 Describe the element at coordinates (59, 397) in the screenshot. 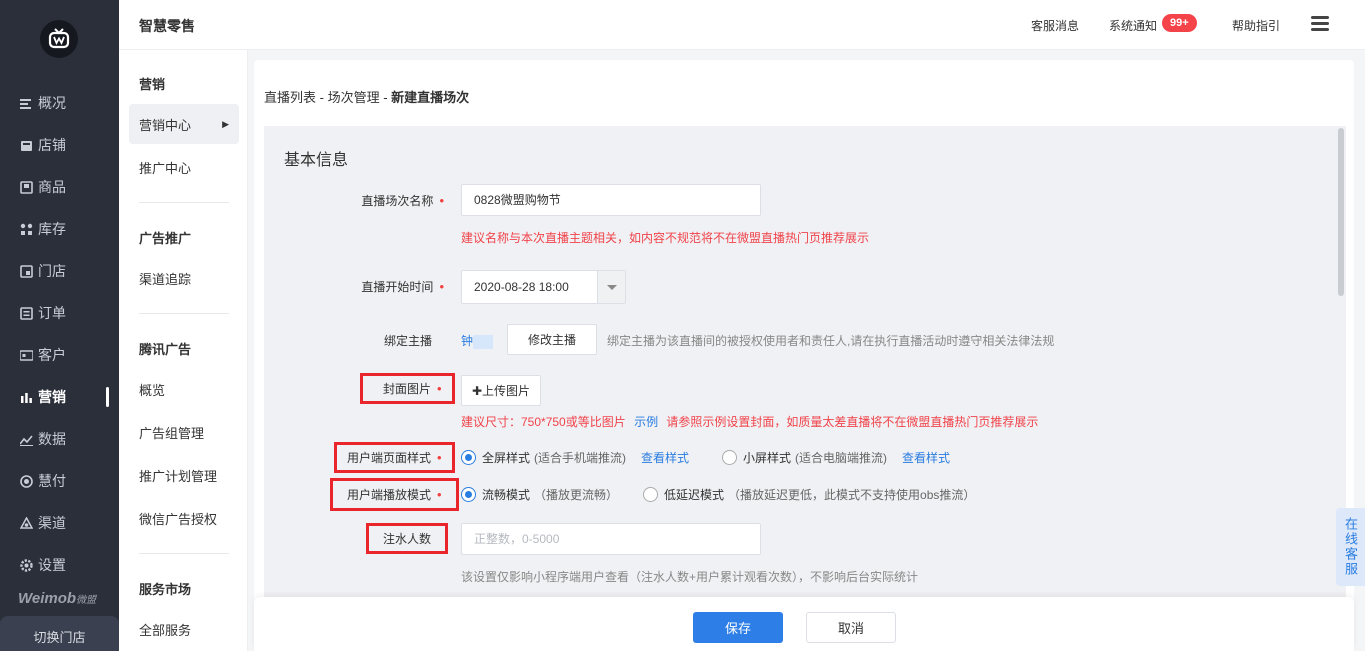

I see `nav-marketing: 营销` at that location.